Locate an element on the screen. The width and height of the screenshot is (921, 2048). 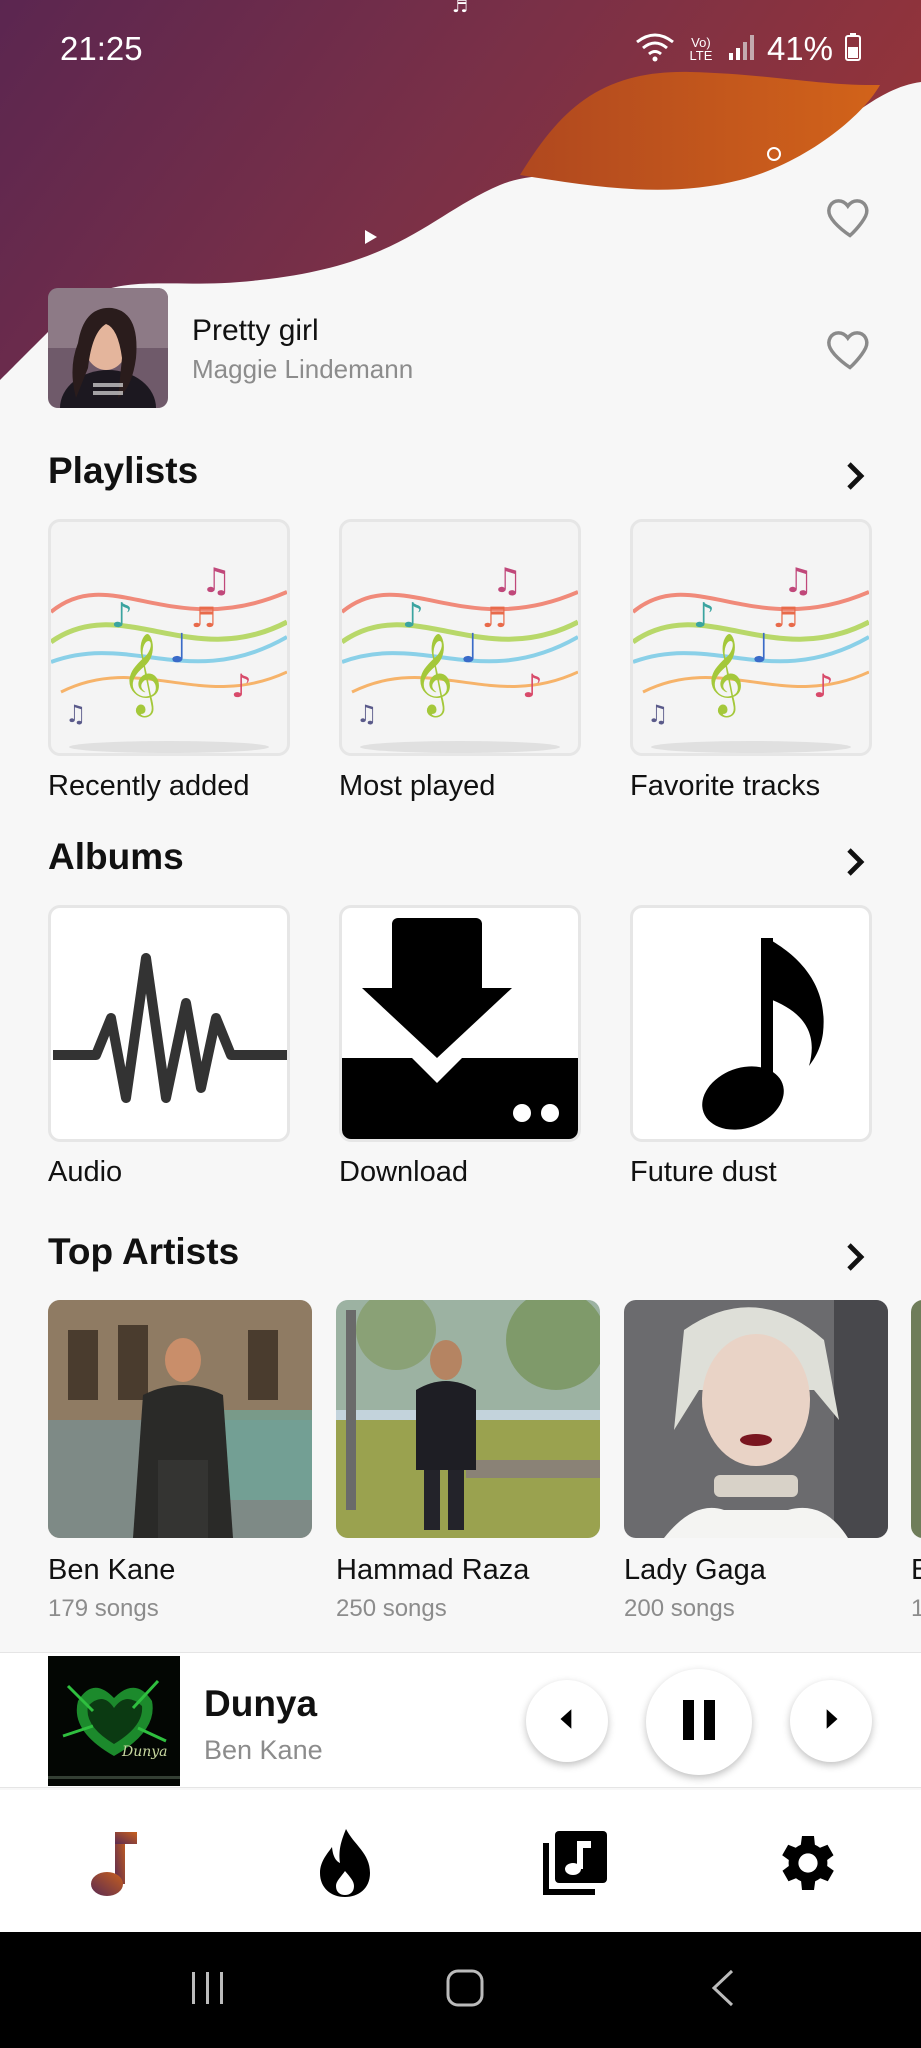
tab-library is located at coordinates (575, 1865).